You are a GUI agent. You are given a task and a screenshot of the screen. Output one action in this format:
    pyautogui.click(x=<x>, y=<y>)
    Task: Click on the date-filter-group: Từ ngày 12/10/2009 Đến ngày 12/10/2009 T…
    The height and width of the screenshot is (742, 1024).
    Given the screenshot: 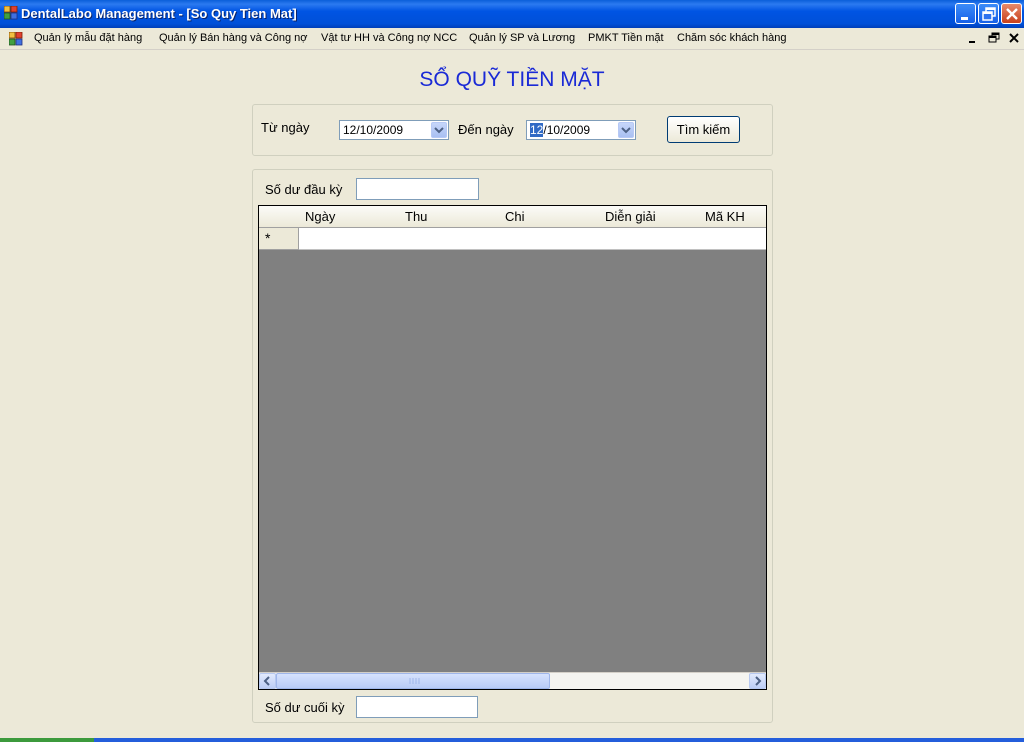 What is the action you would take?
    pyautogui.click(x=512, y=130)
    